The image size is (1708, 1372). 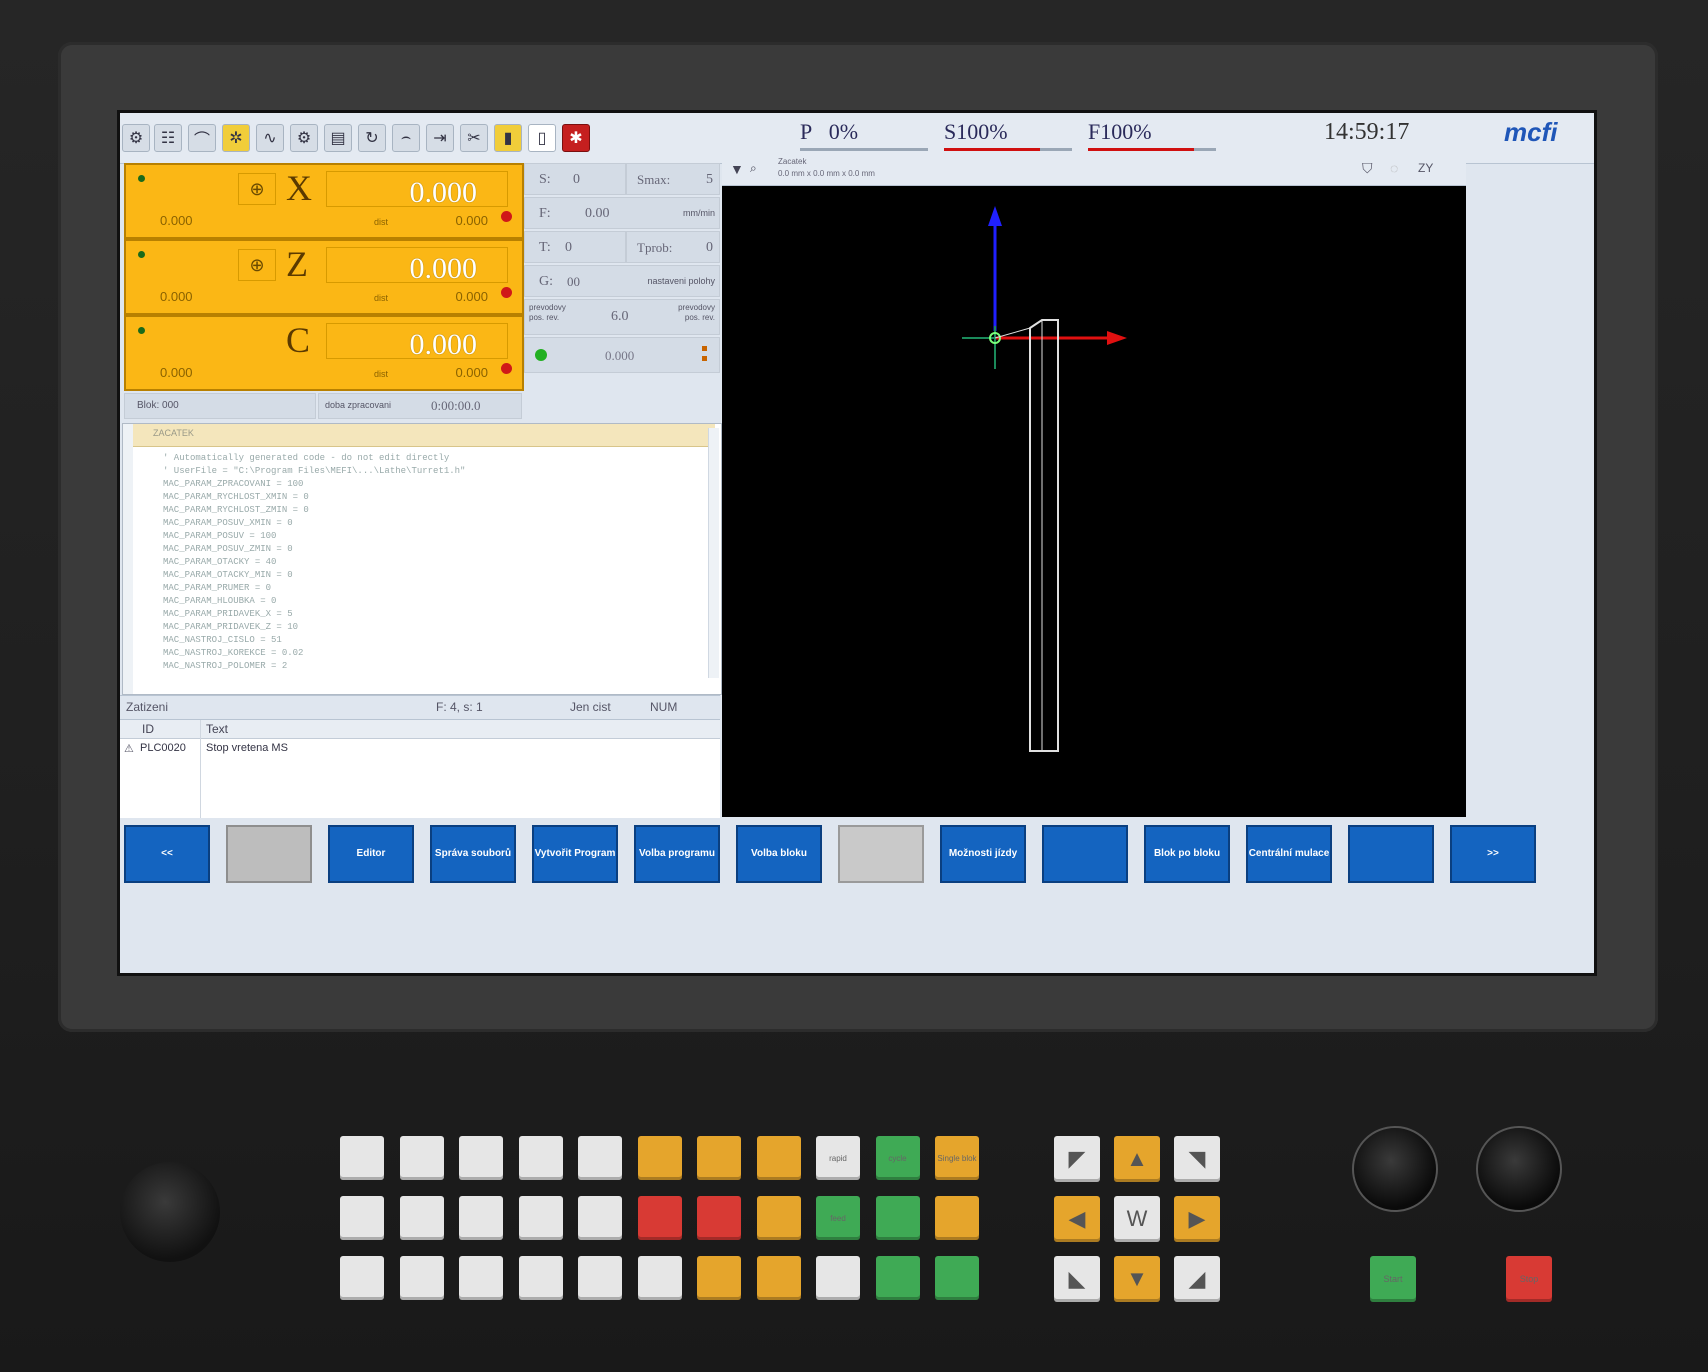 I want to click on file-icon: ▮, so click(x=508, y=138).